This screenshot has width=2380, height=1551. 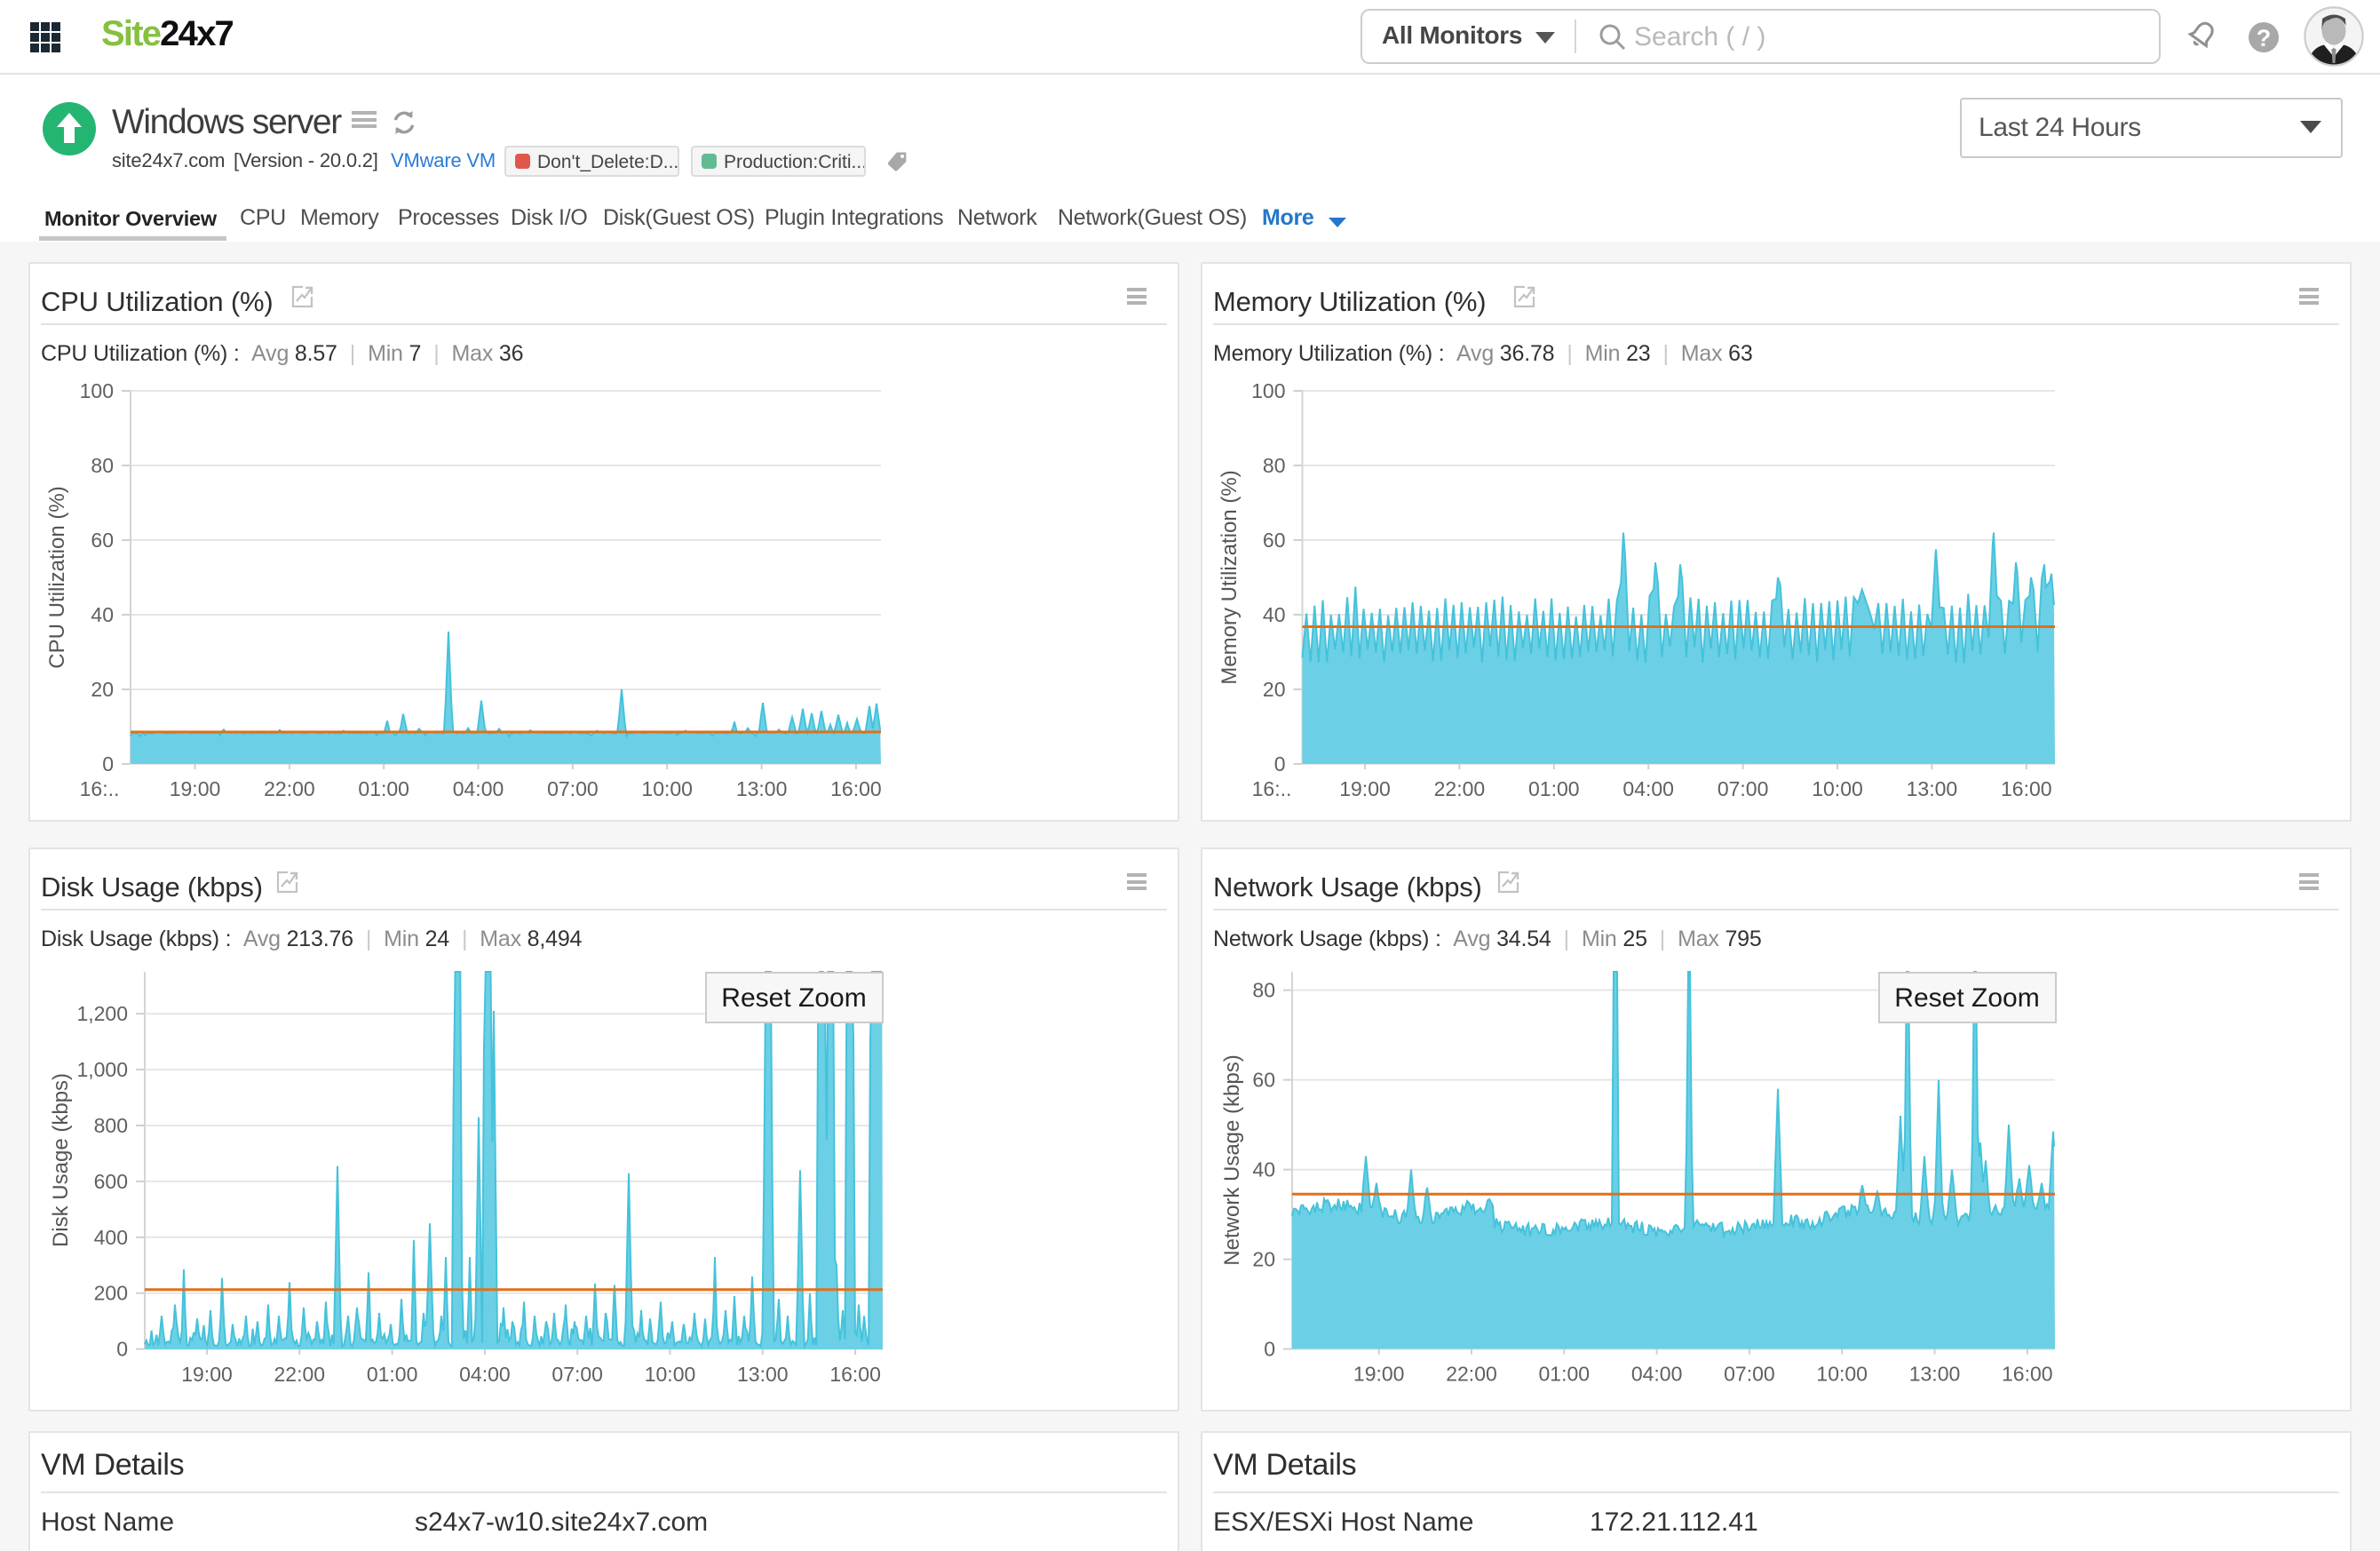 What do you see at coordinates (111, 1181) in the screenshot?
I see `svg-text: 600` at bounding box center [111, 1181].